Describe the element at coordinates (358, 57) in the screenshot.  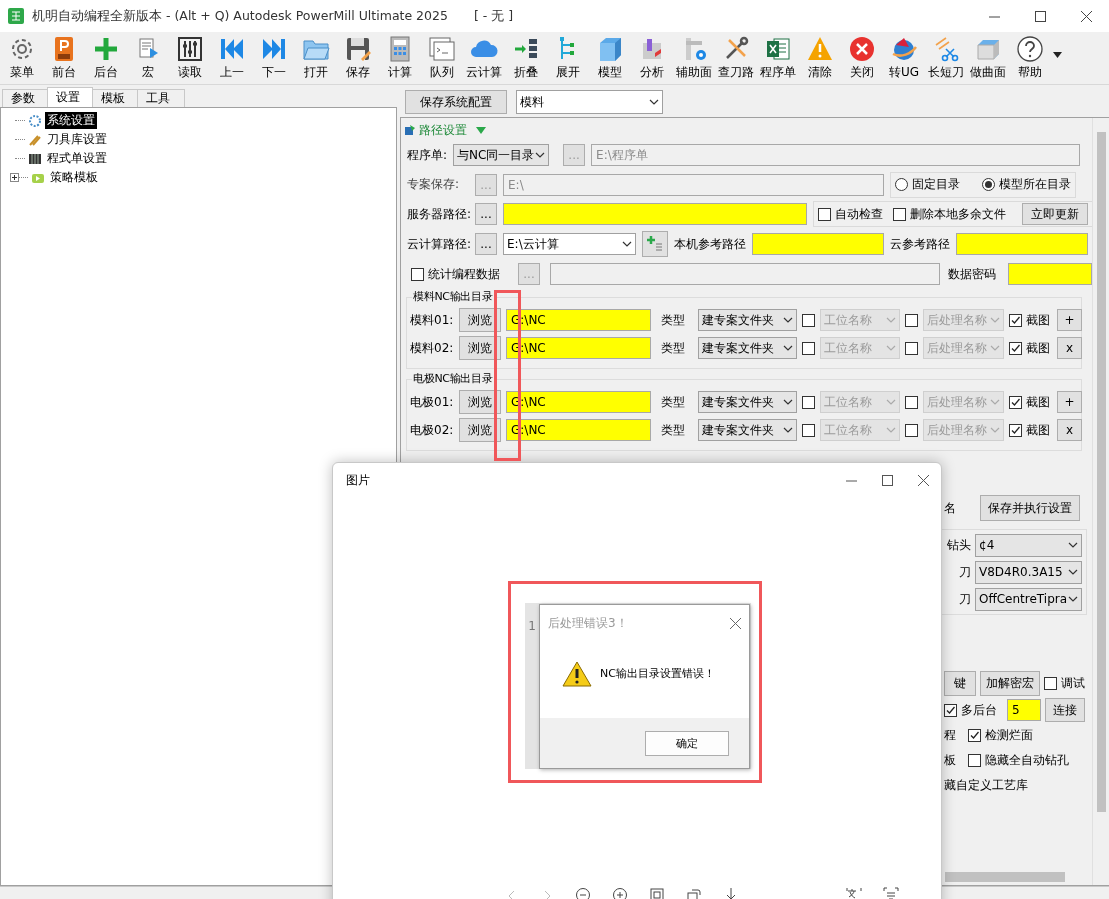
I see `toolbar-button: 保存` at that location.